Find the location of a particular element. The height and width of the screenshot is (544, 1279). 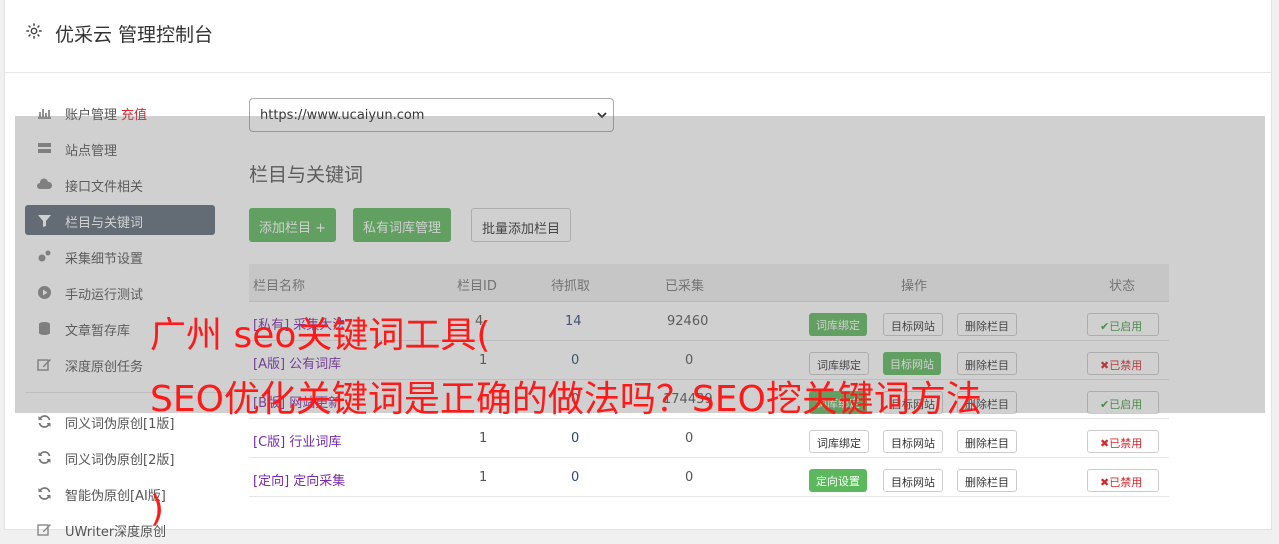

gear-icon is located at coordinates (34, 31).